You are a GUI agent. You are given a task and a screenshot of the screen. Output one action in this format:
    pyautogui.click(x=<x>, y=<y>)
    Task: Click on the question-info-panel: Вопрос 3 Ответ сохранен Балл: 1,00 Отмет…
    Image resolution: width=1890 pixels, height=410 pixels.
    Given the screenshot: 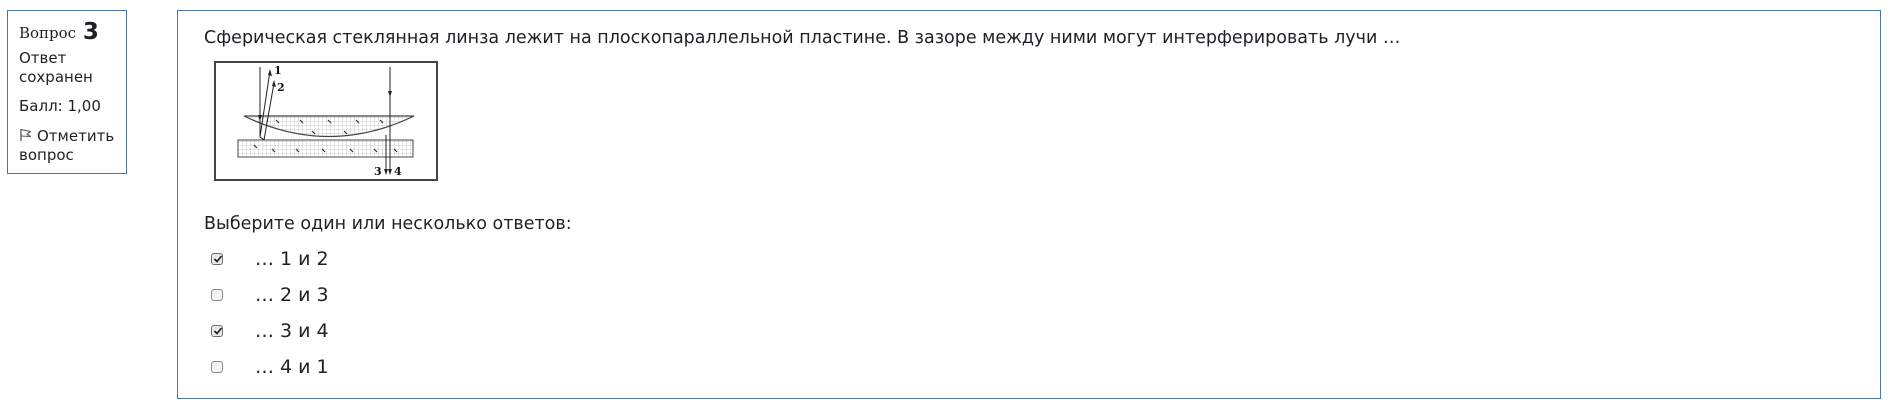 What is the action you would take?
    pyautogui.click(x=67, y=92)
    